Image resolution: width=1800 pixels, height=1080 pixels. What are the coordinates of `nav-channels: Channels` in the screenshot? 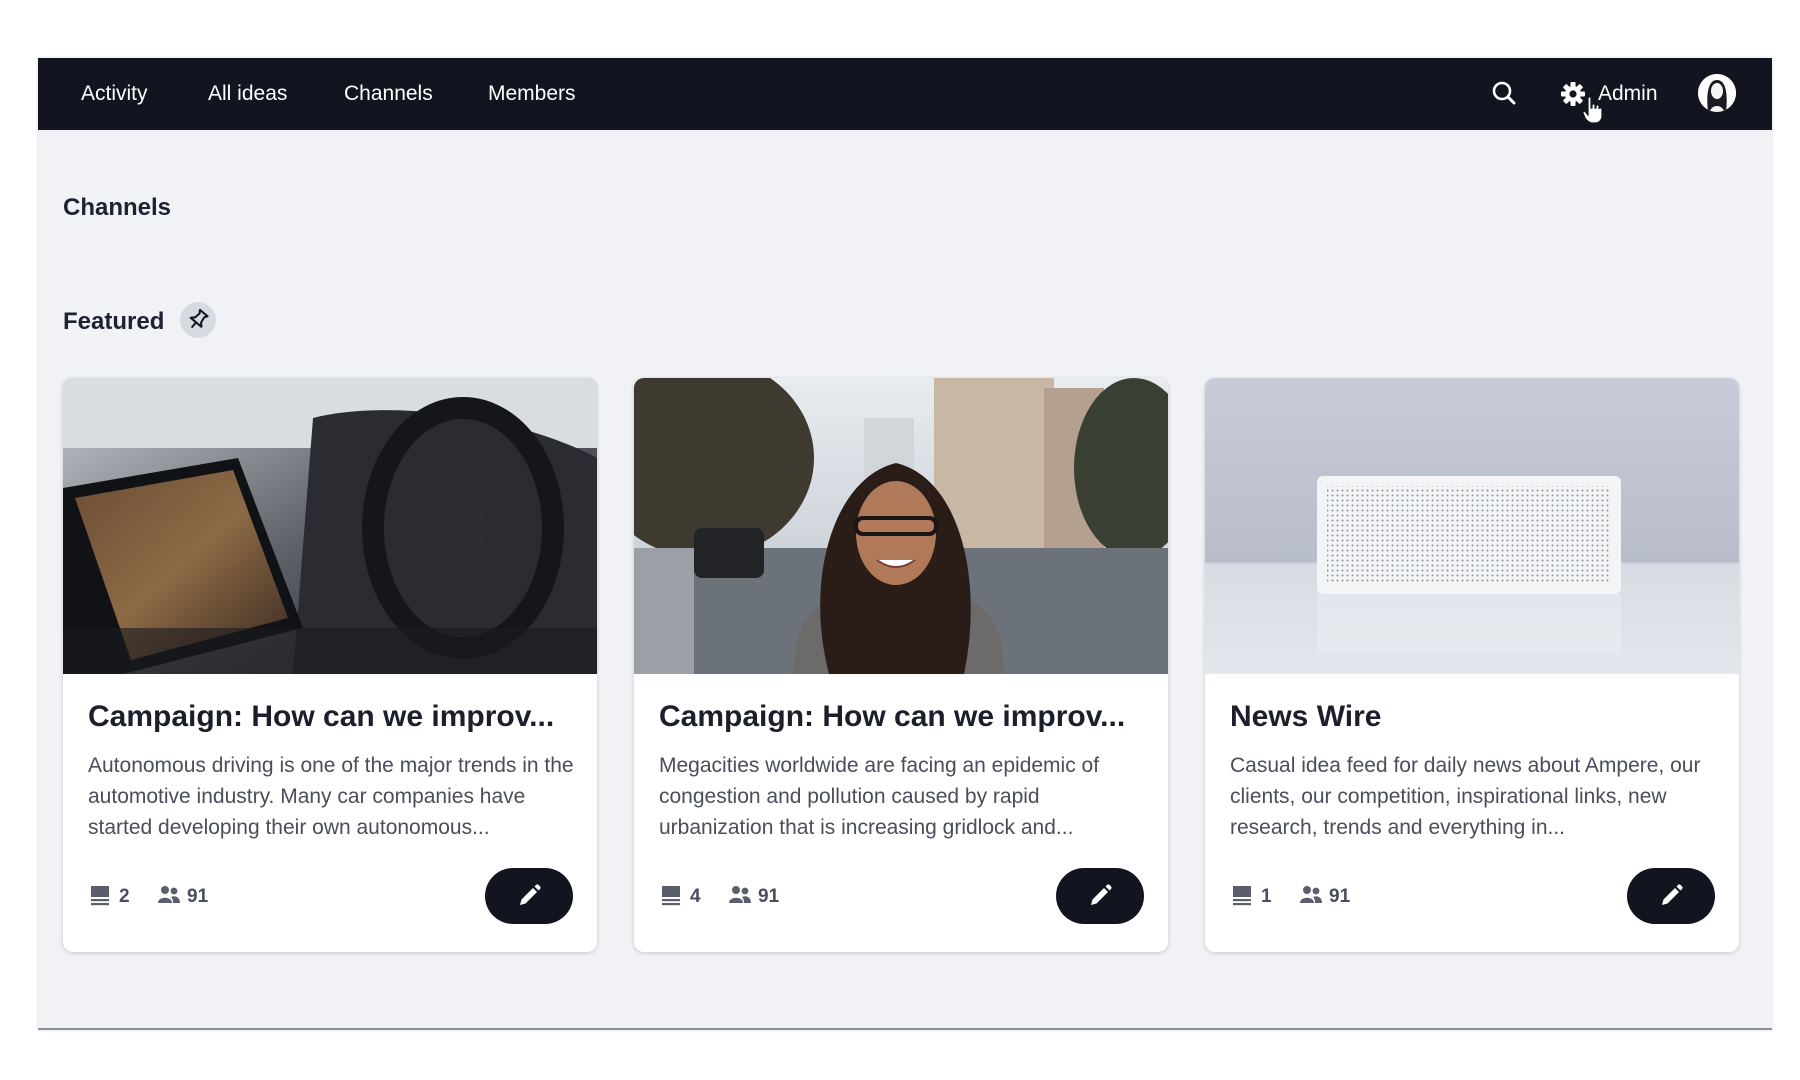 It's located at (388, 94).